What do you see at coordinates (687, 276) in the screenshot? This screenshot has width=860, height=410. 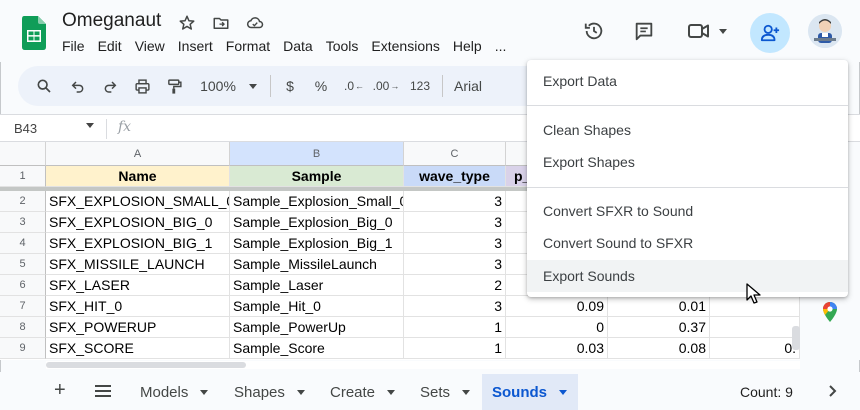 I see `menu-item-export-sounds: Export Sounds` at bounding box center [687, 276].